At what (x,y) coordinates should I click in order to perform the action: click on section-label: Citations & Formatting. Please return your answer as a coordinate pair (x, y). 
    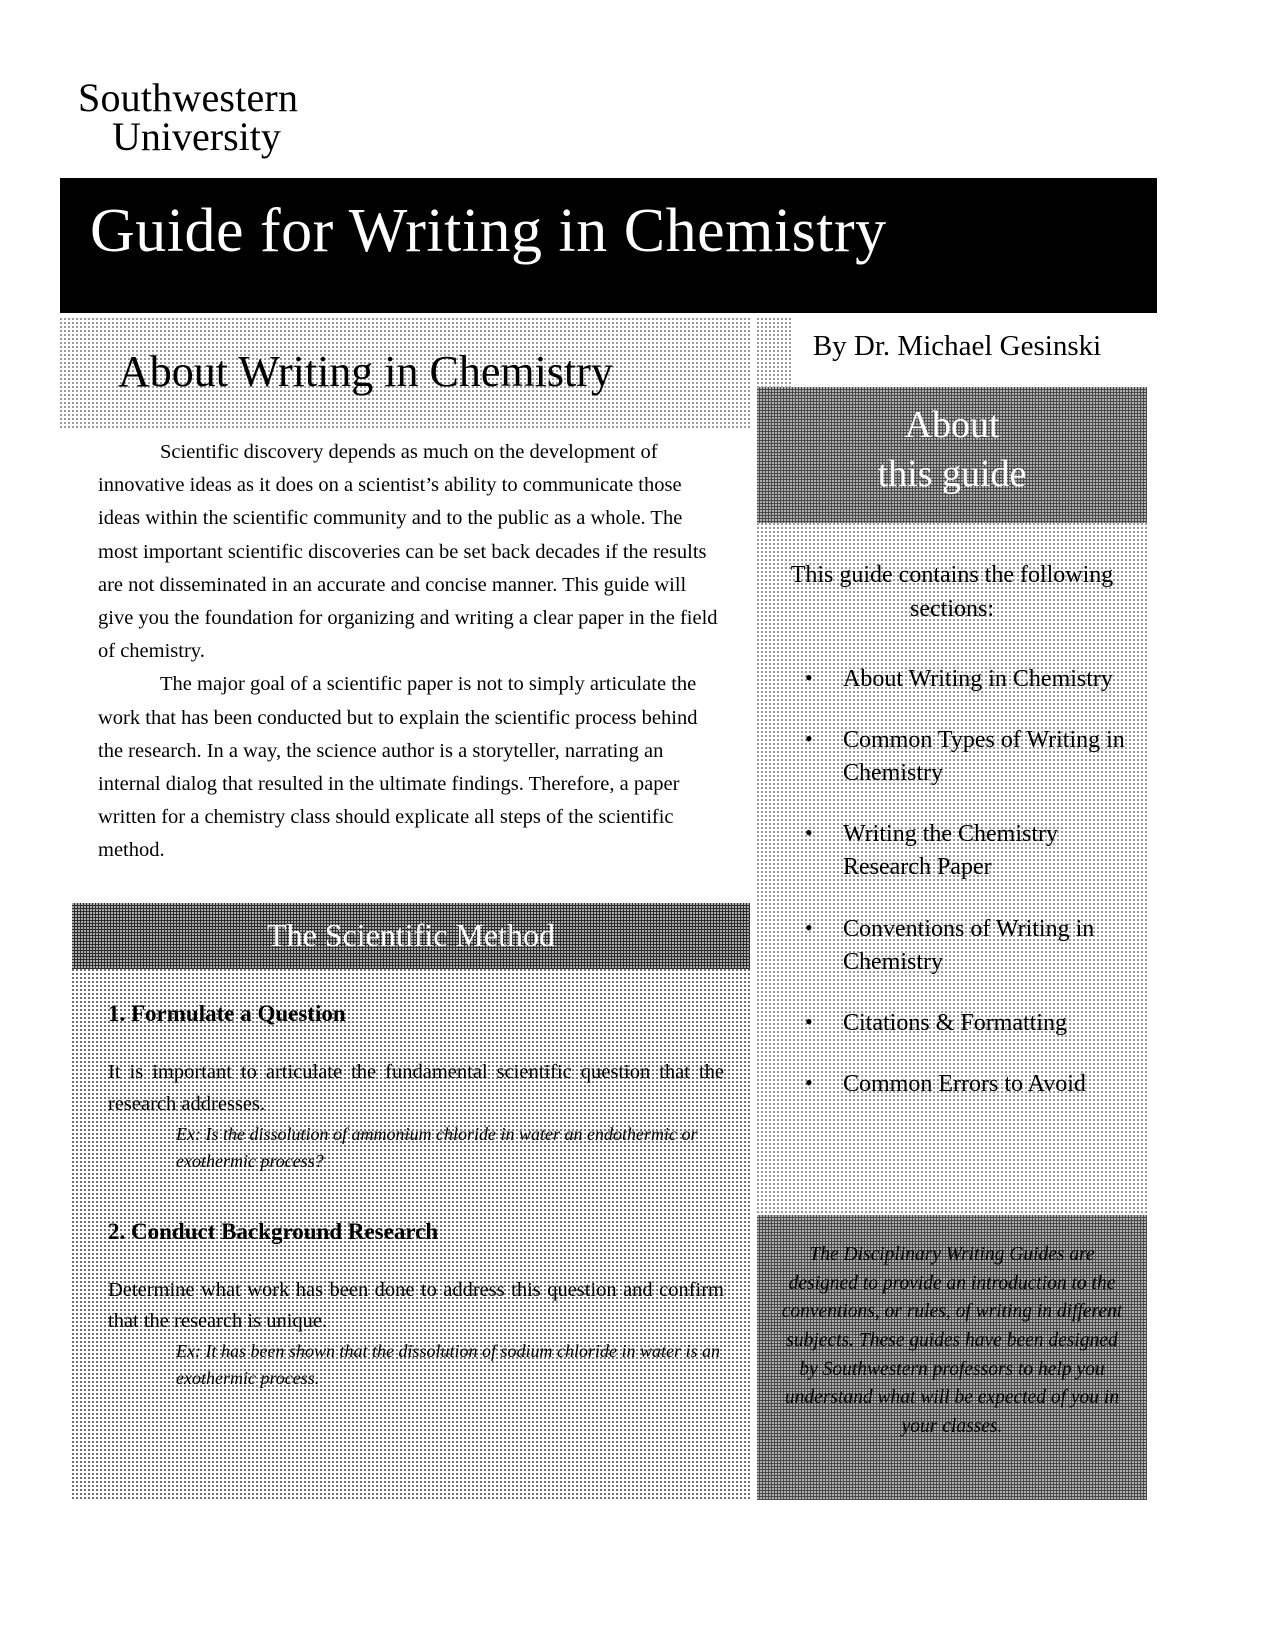
    Looking at the image, I should click on (955, 1022).